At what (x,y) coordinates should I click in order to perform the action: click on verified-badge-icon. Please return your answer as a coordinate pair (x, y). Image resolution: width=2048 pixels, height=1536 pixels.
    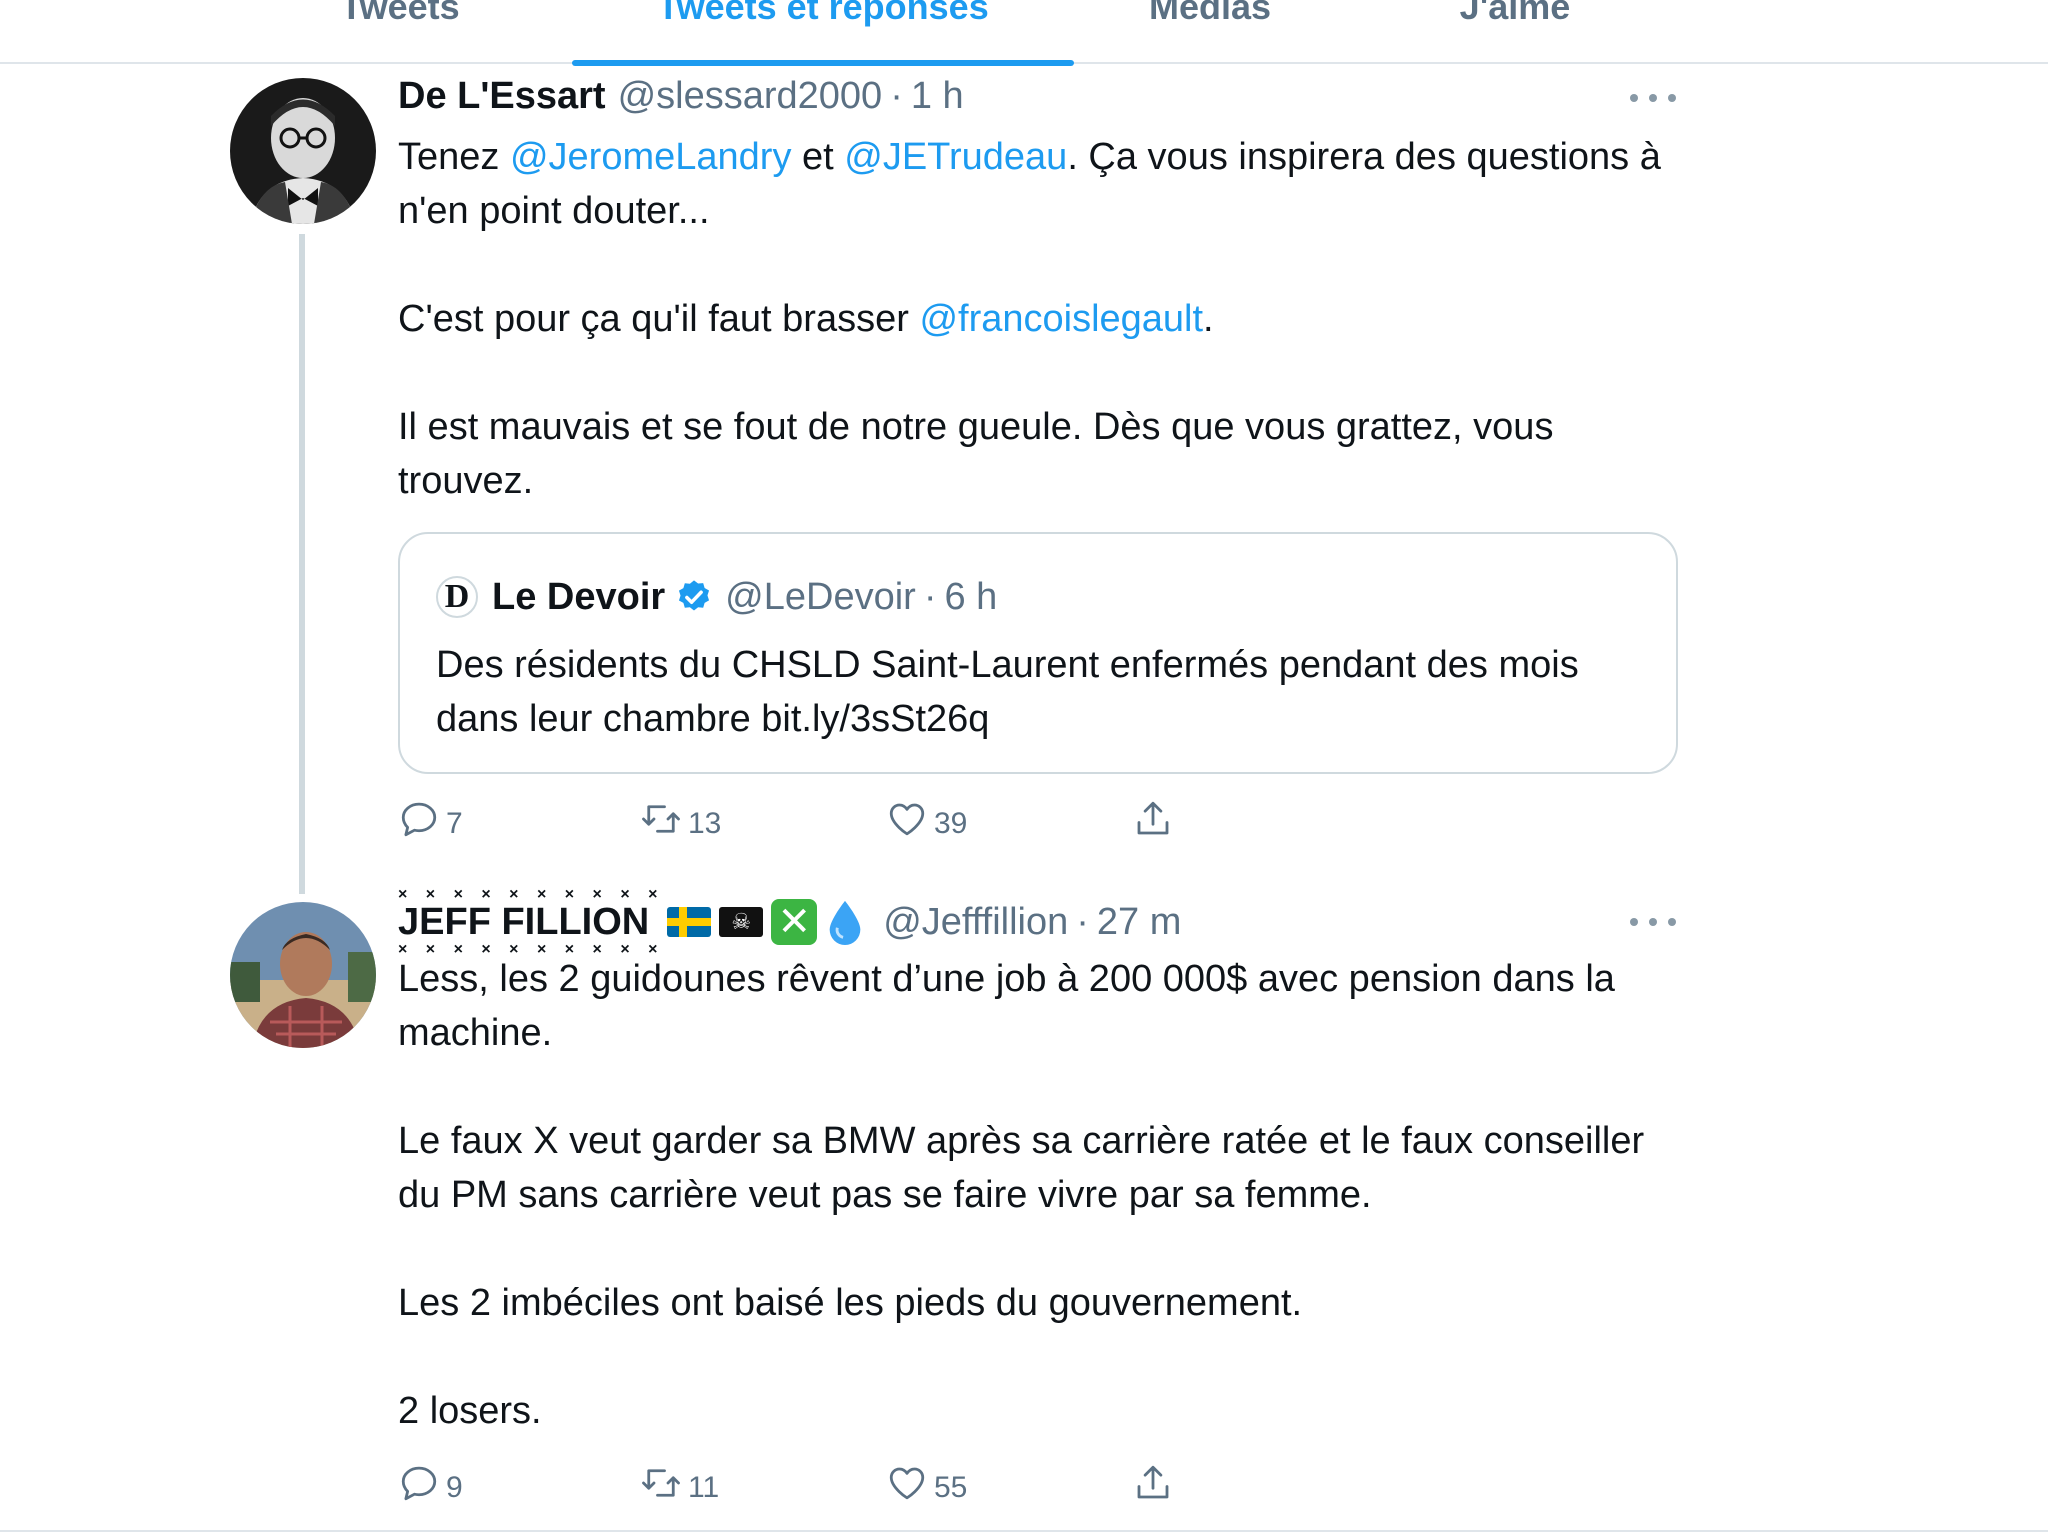
    Looking at the image, I should click on (694, 595).